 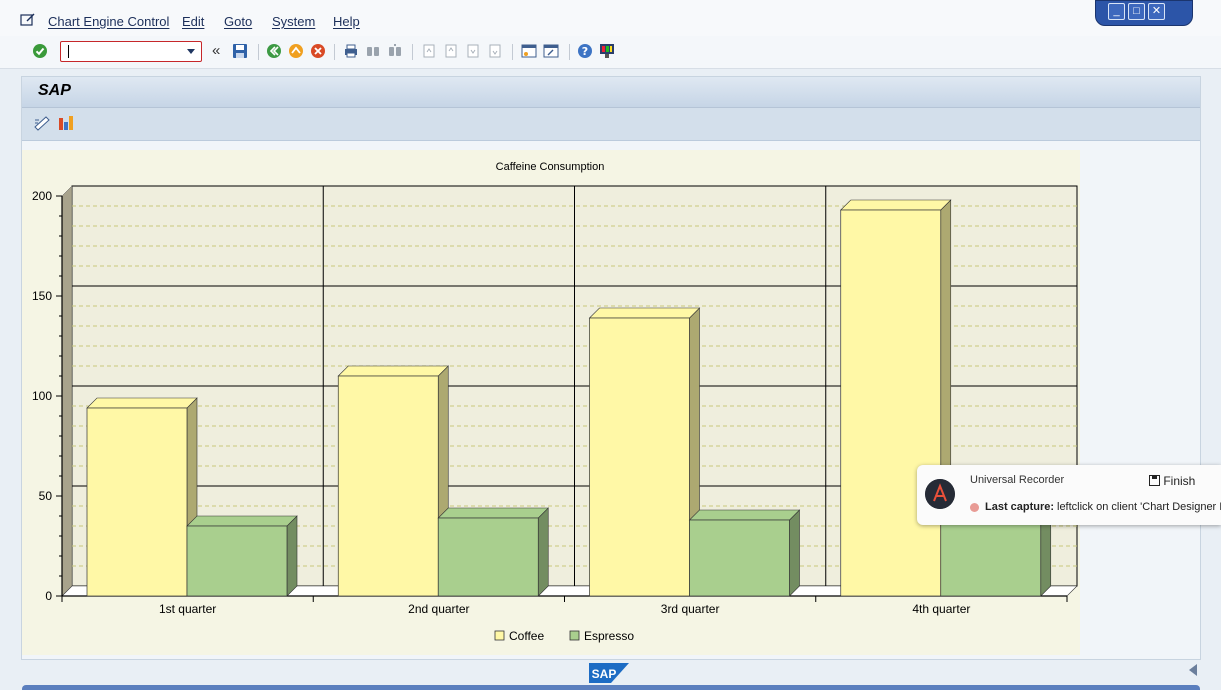 I want to click on exit-icon, so click(x=296, y=51).